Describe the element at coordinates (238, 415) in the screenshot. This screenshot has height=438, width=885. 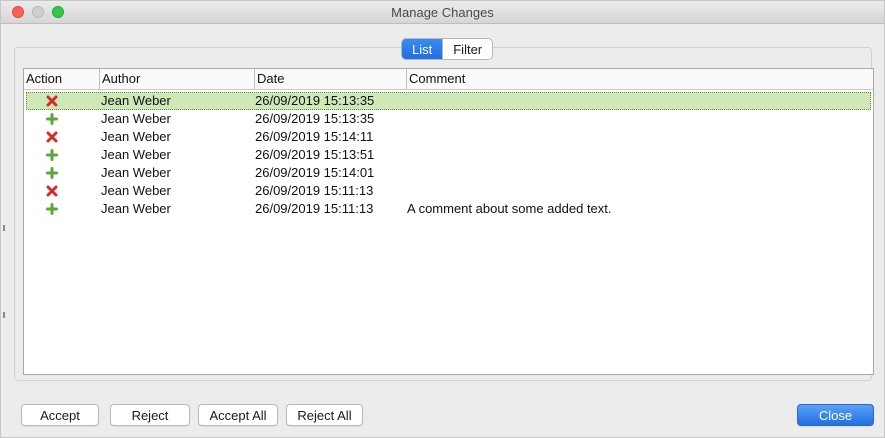
I see `accept-all-button: Accept All` at that location.